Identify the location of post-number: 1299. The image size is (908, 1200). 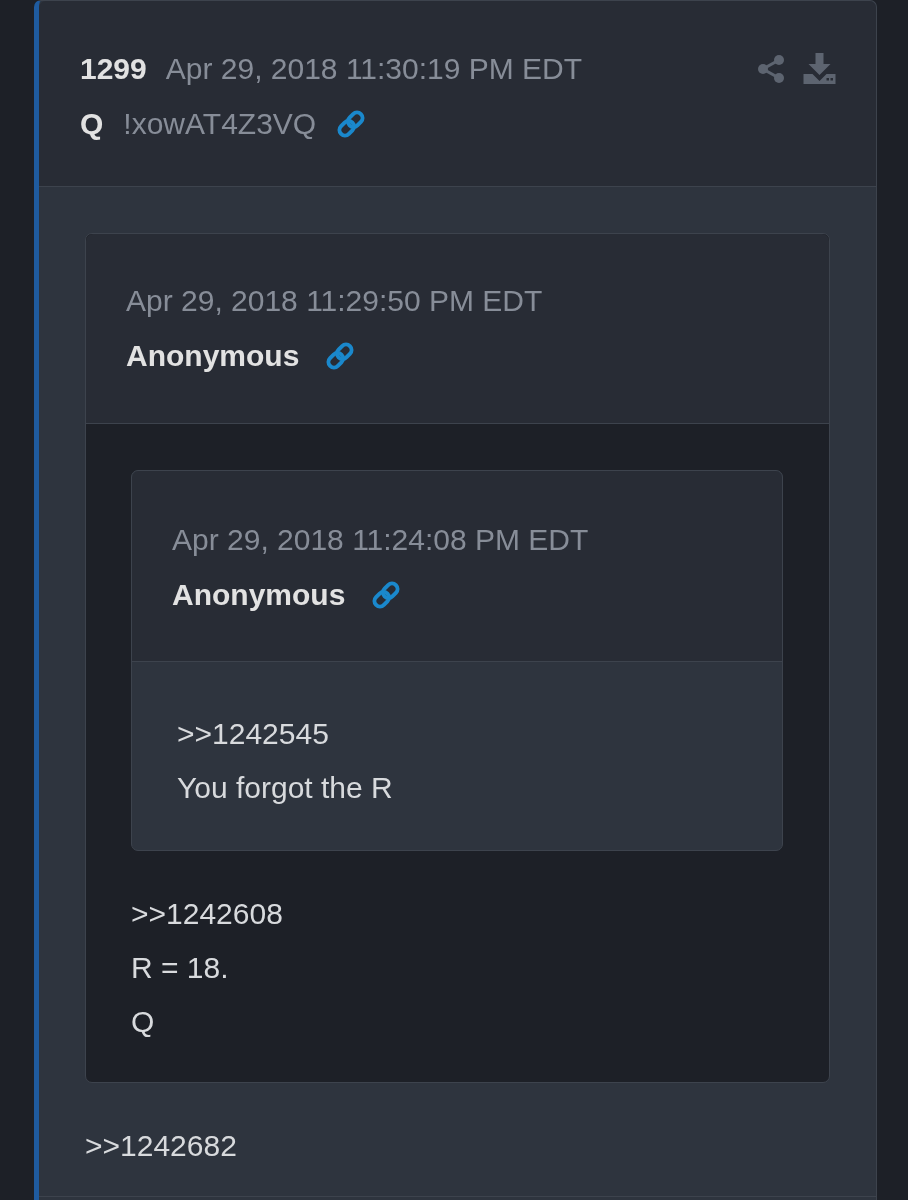
(113, 68).